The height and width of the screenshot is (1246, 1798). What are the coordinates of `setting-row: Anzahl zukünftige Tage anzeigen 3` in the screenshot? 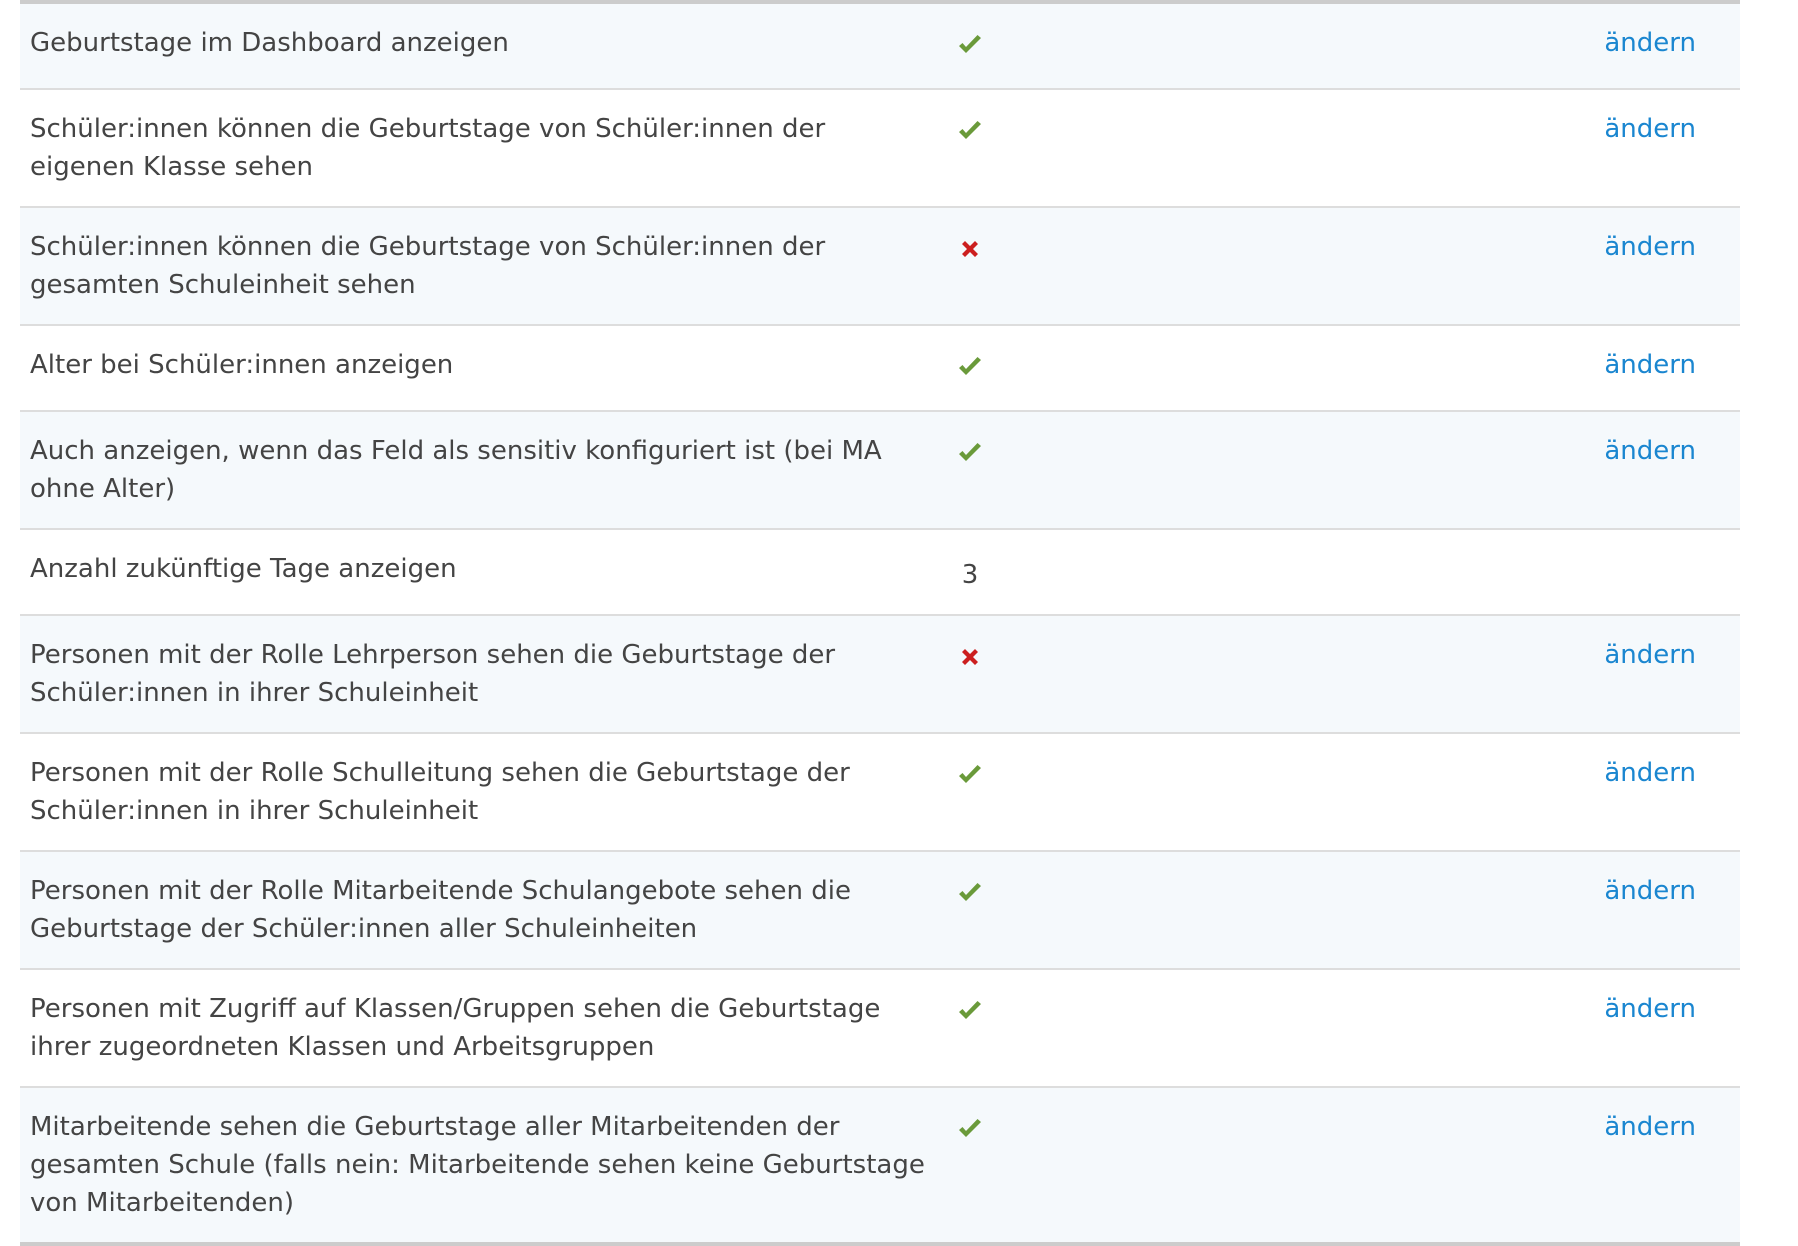 It's located at (880, 572).